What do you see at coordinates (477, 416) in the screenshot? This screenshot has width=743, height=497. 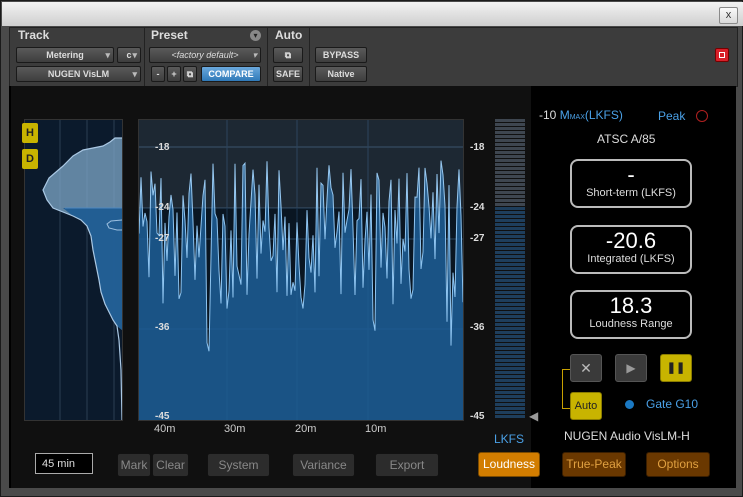 I see `graph-y-tick-right: -45` at bounding box center [477, 416].